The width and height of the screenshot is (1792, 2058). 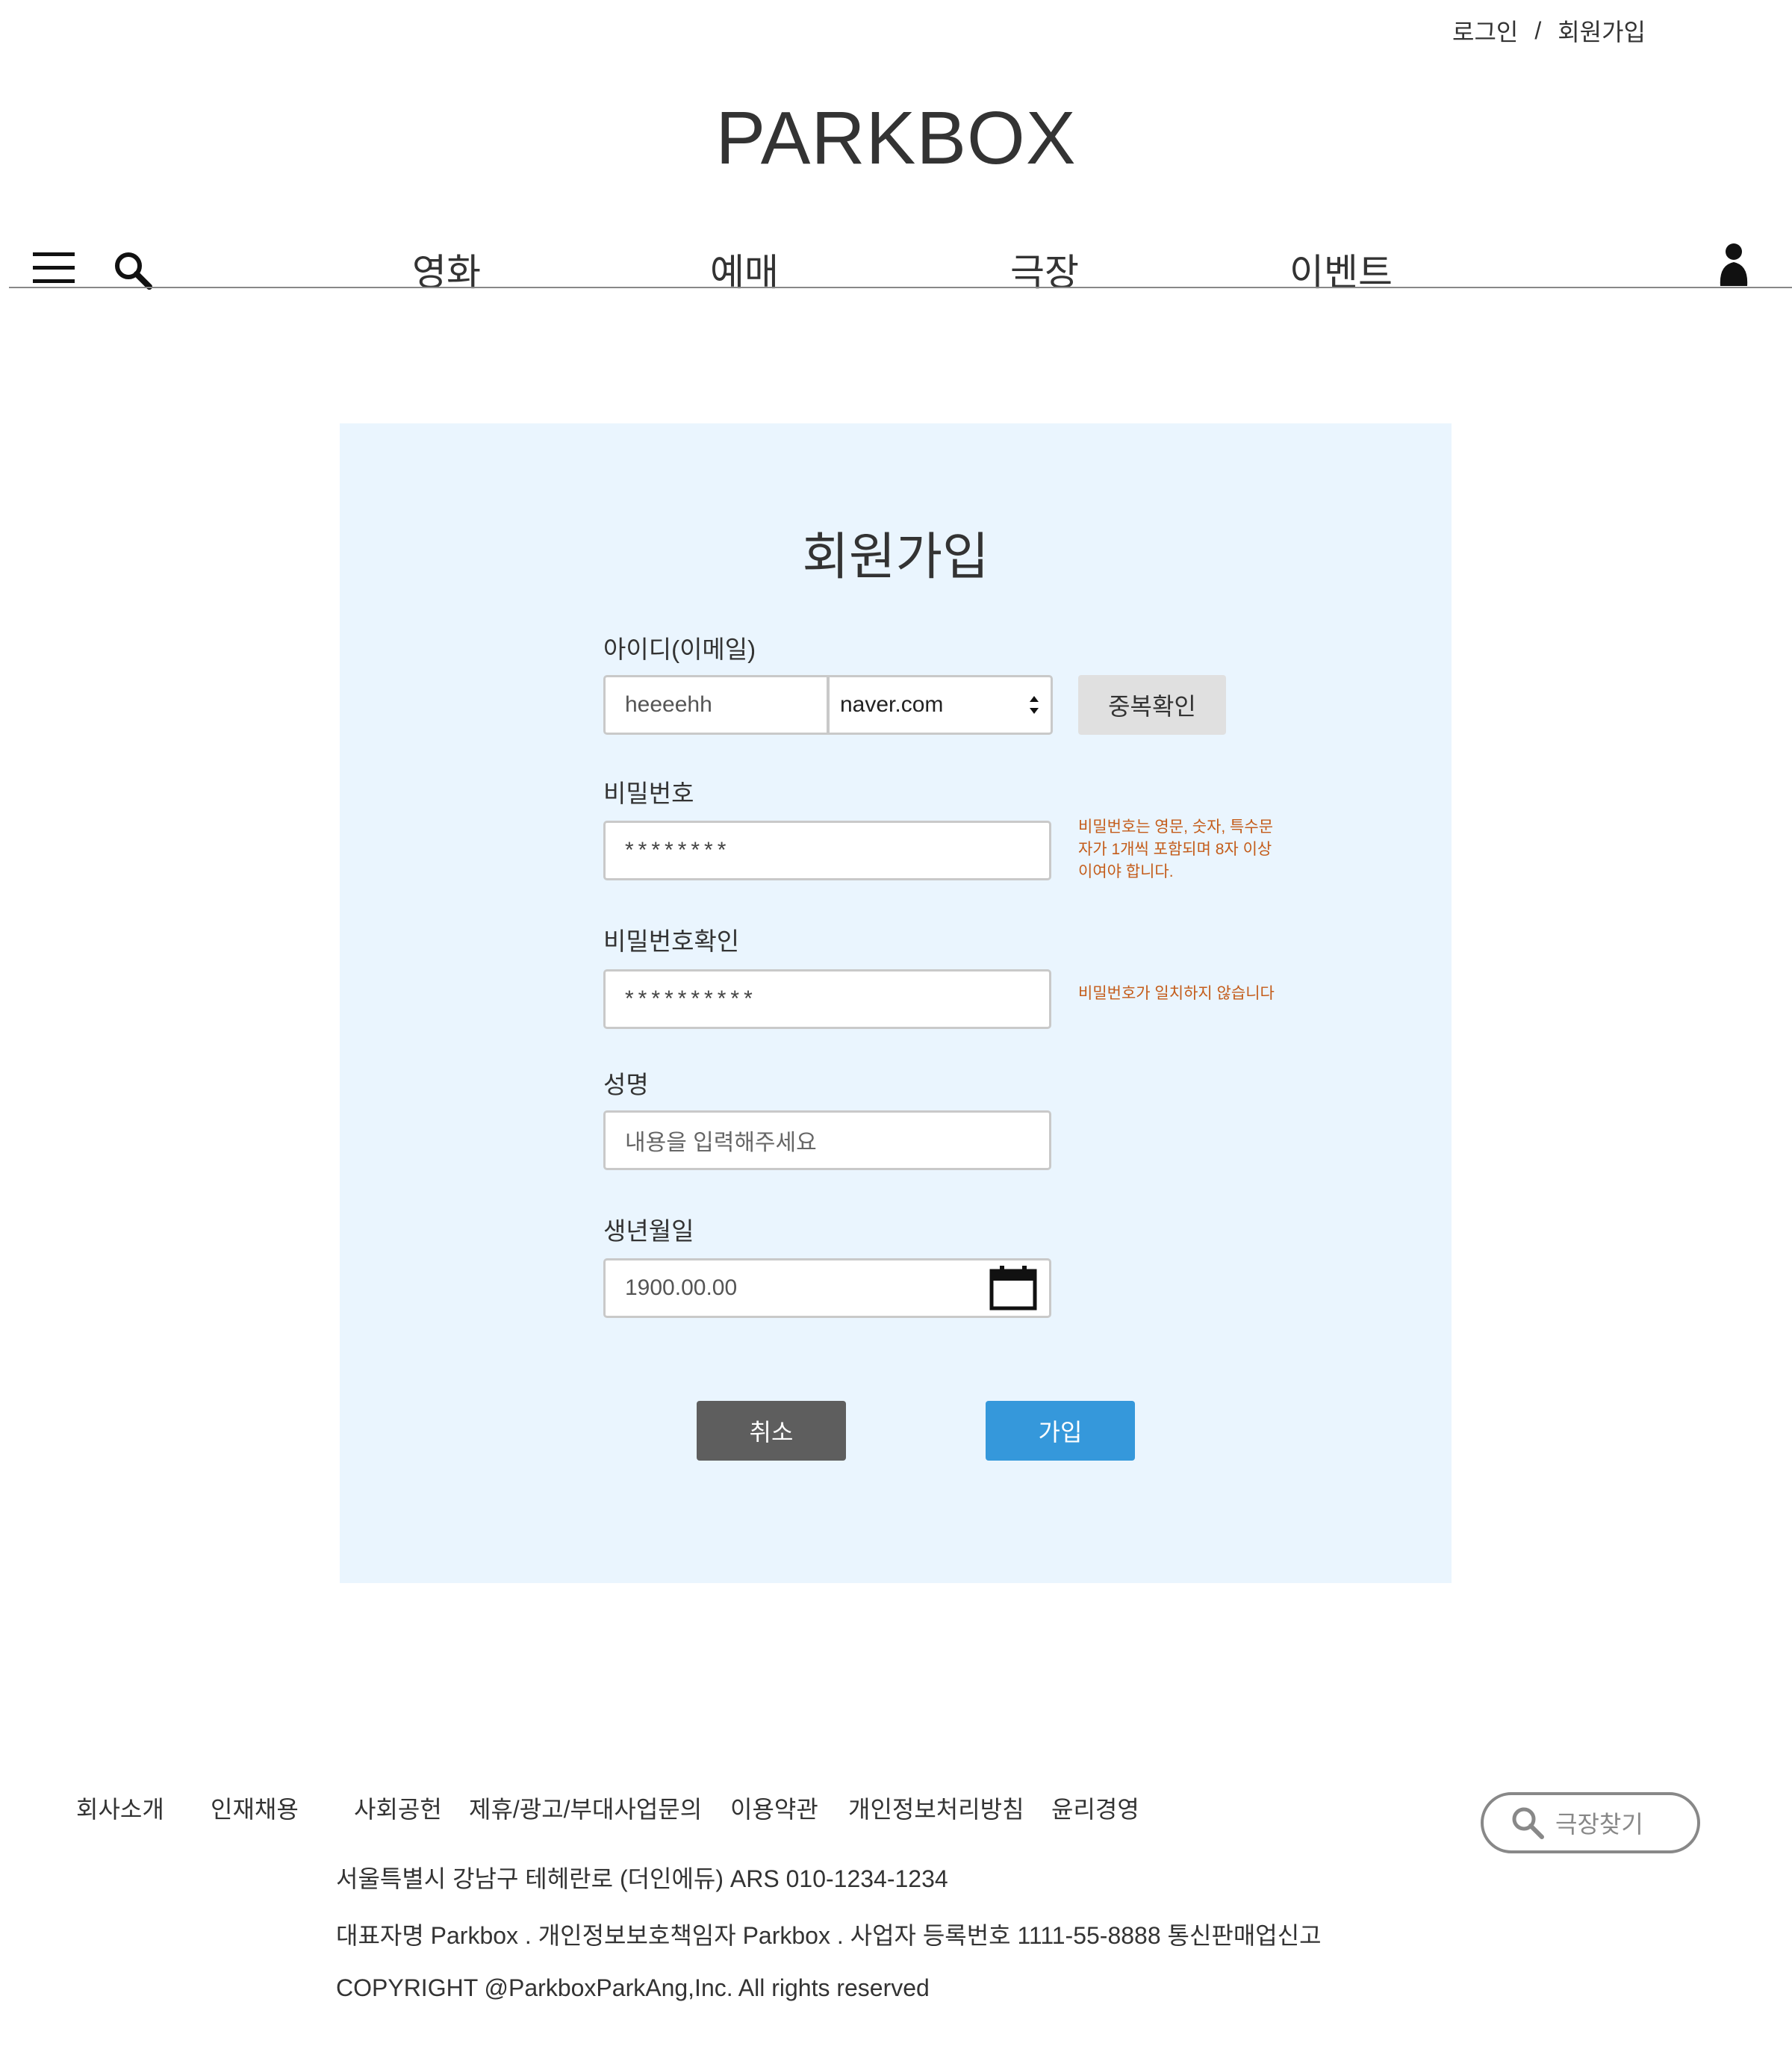 I want to click on name-label: 성명, so click(x=626, y=1084).